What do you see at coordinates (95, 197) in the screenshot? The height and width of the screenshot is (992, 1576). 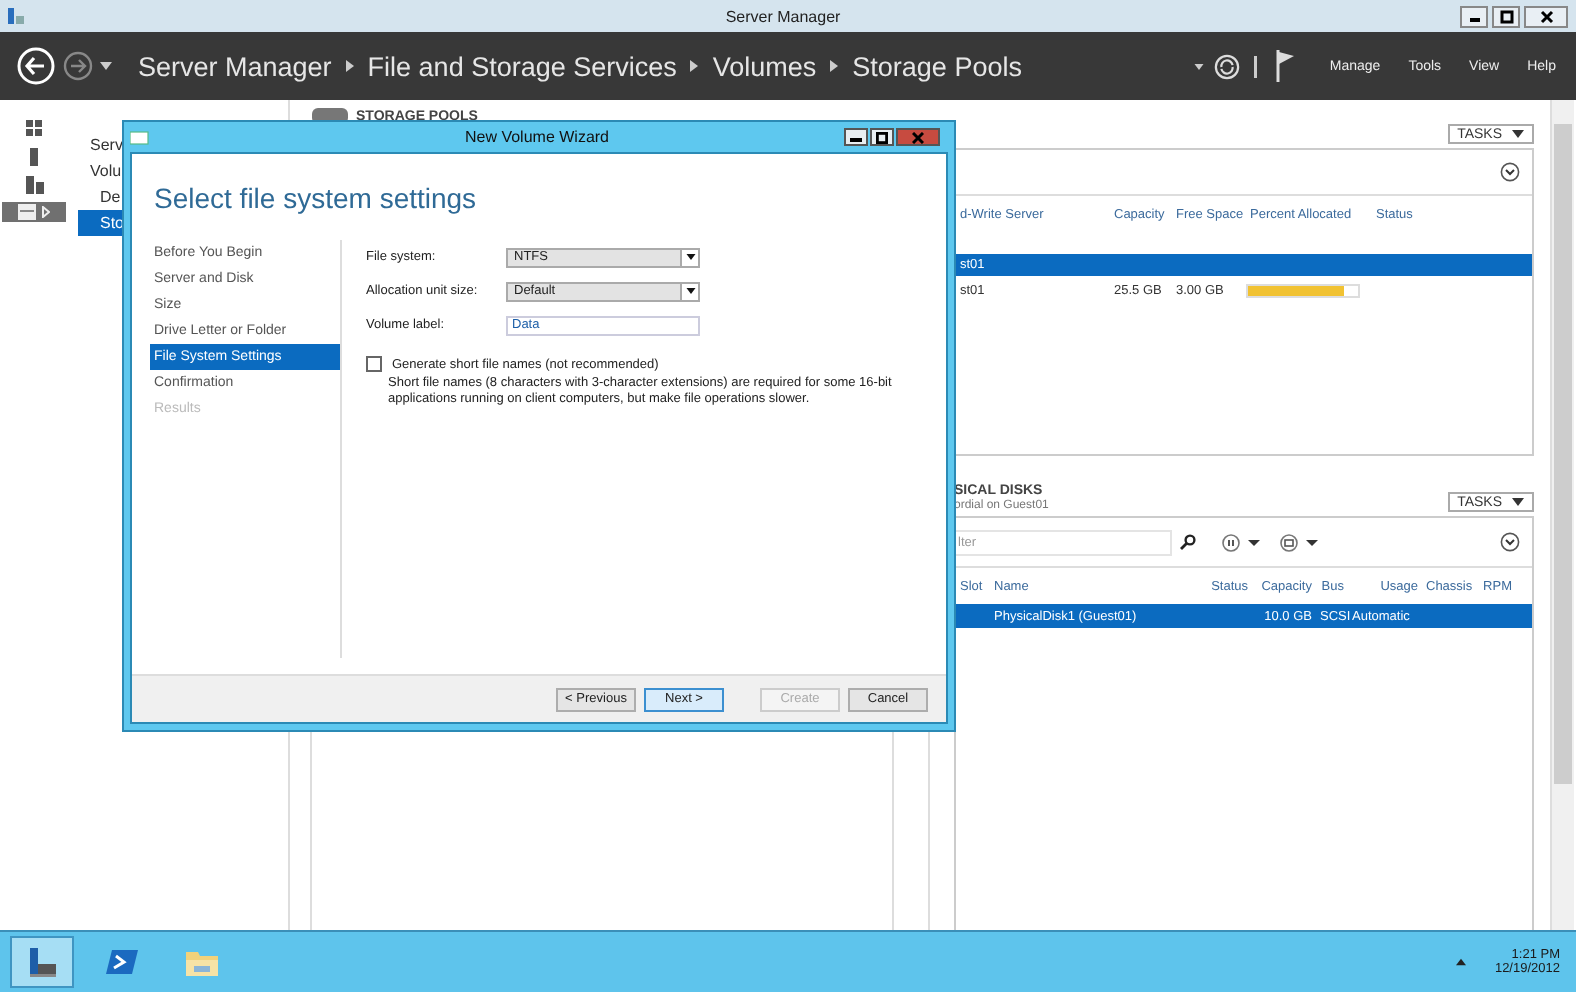 I see `sidebar-item: De` at bounding box center [95, 197].